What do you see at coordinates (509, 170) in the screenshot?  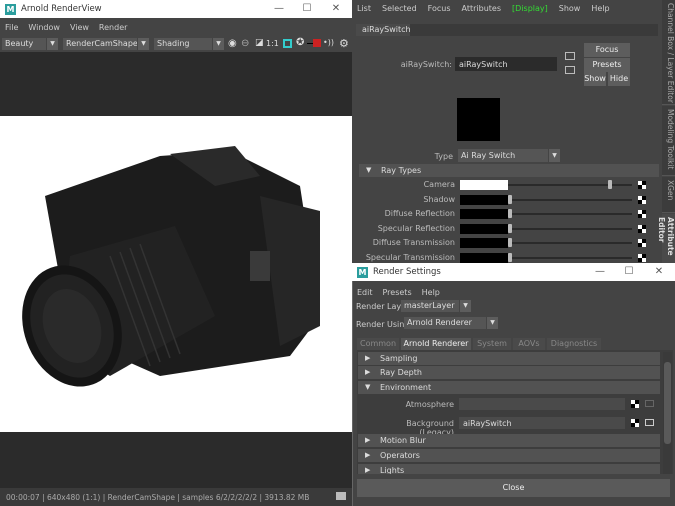 I see `section-ray-types: ▼ Ray Types` at bounding box center [509, 170].